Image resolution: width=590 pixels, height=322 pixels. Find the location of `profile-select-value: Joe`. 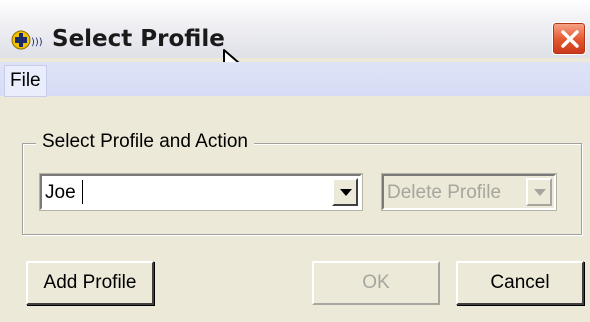

profile-select-value: Joe is located at coordinates (60, 193).